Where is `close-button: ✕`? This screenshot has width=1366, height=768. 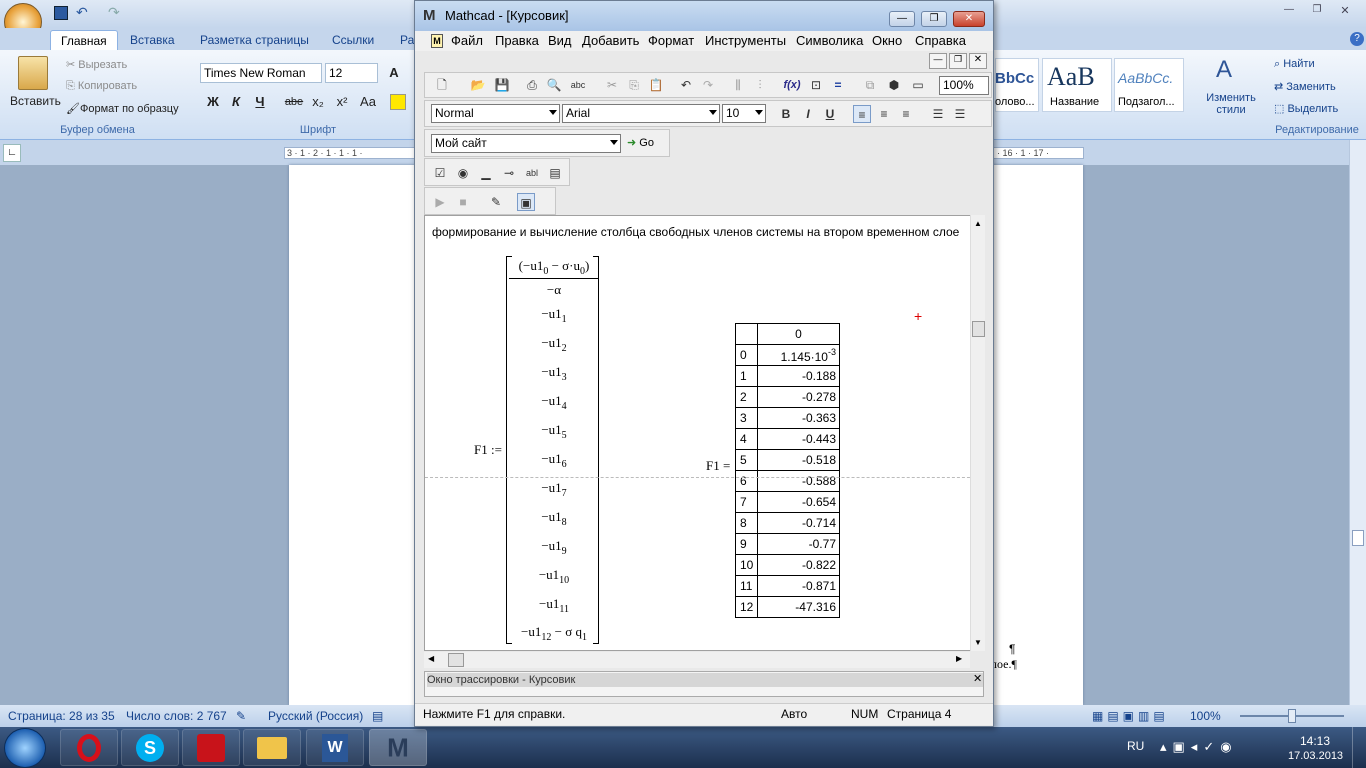
close-button: ✕ is located at coordinates (969, 19).